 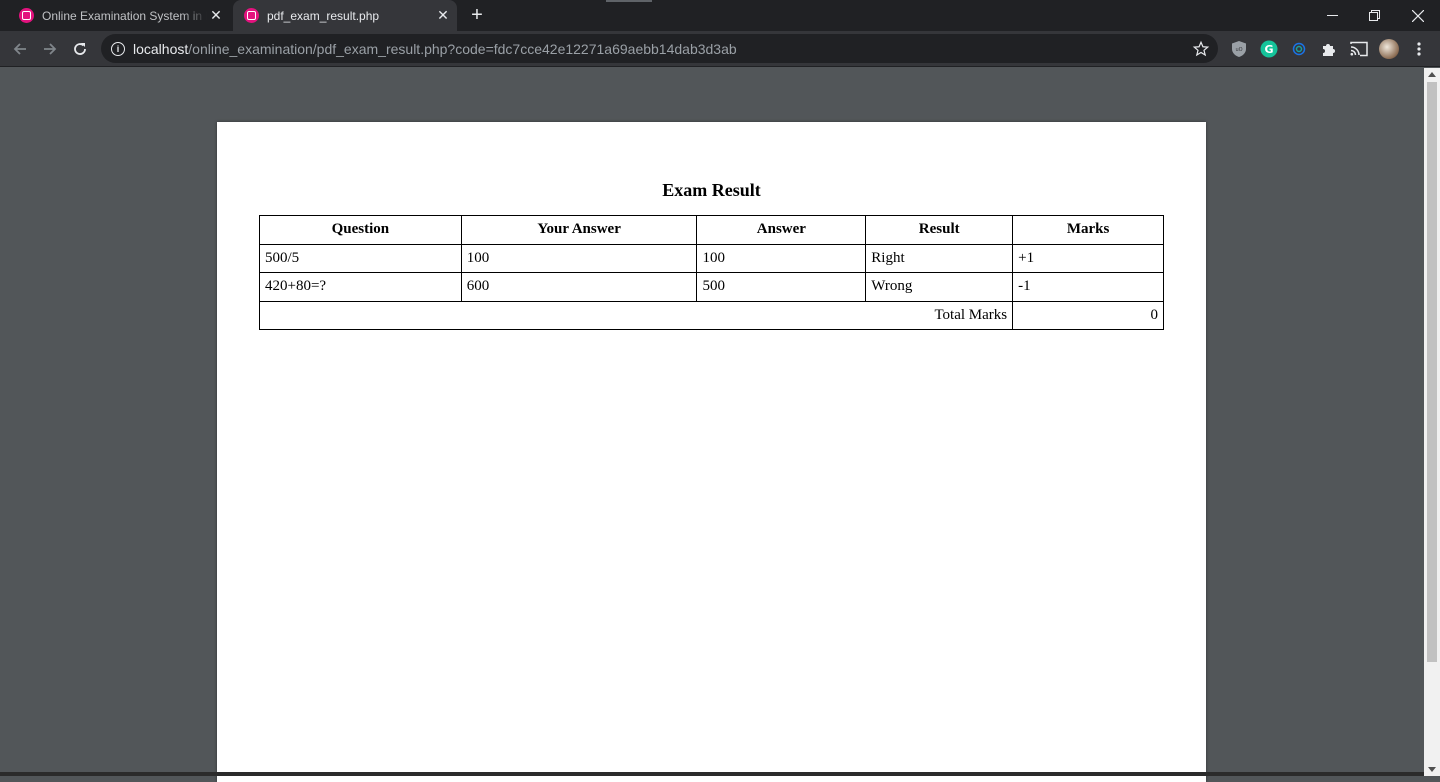 I want to click on back-button, so click(x=20, y=49).